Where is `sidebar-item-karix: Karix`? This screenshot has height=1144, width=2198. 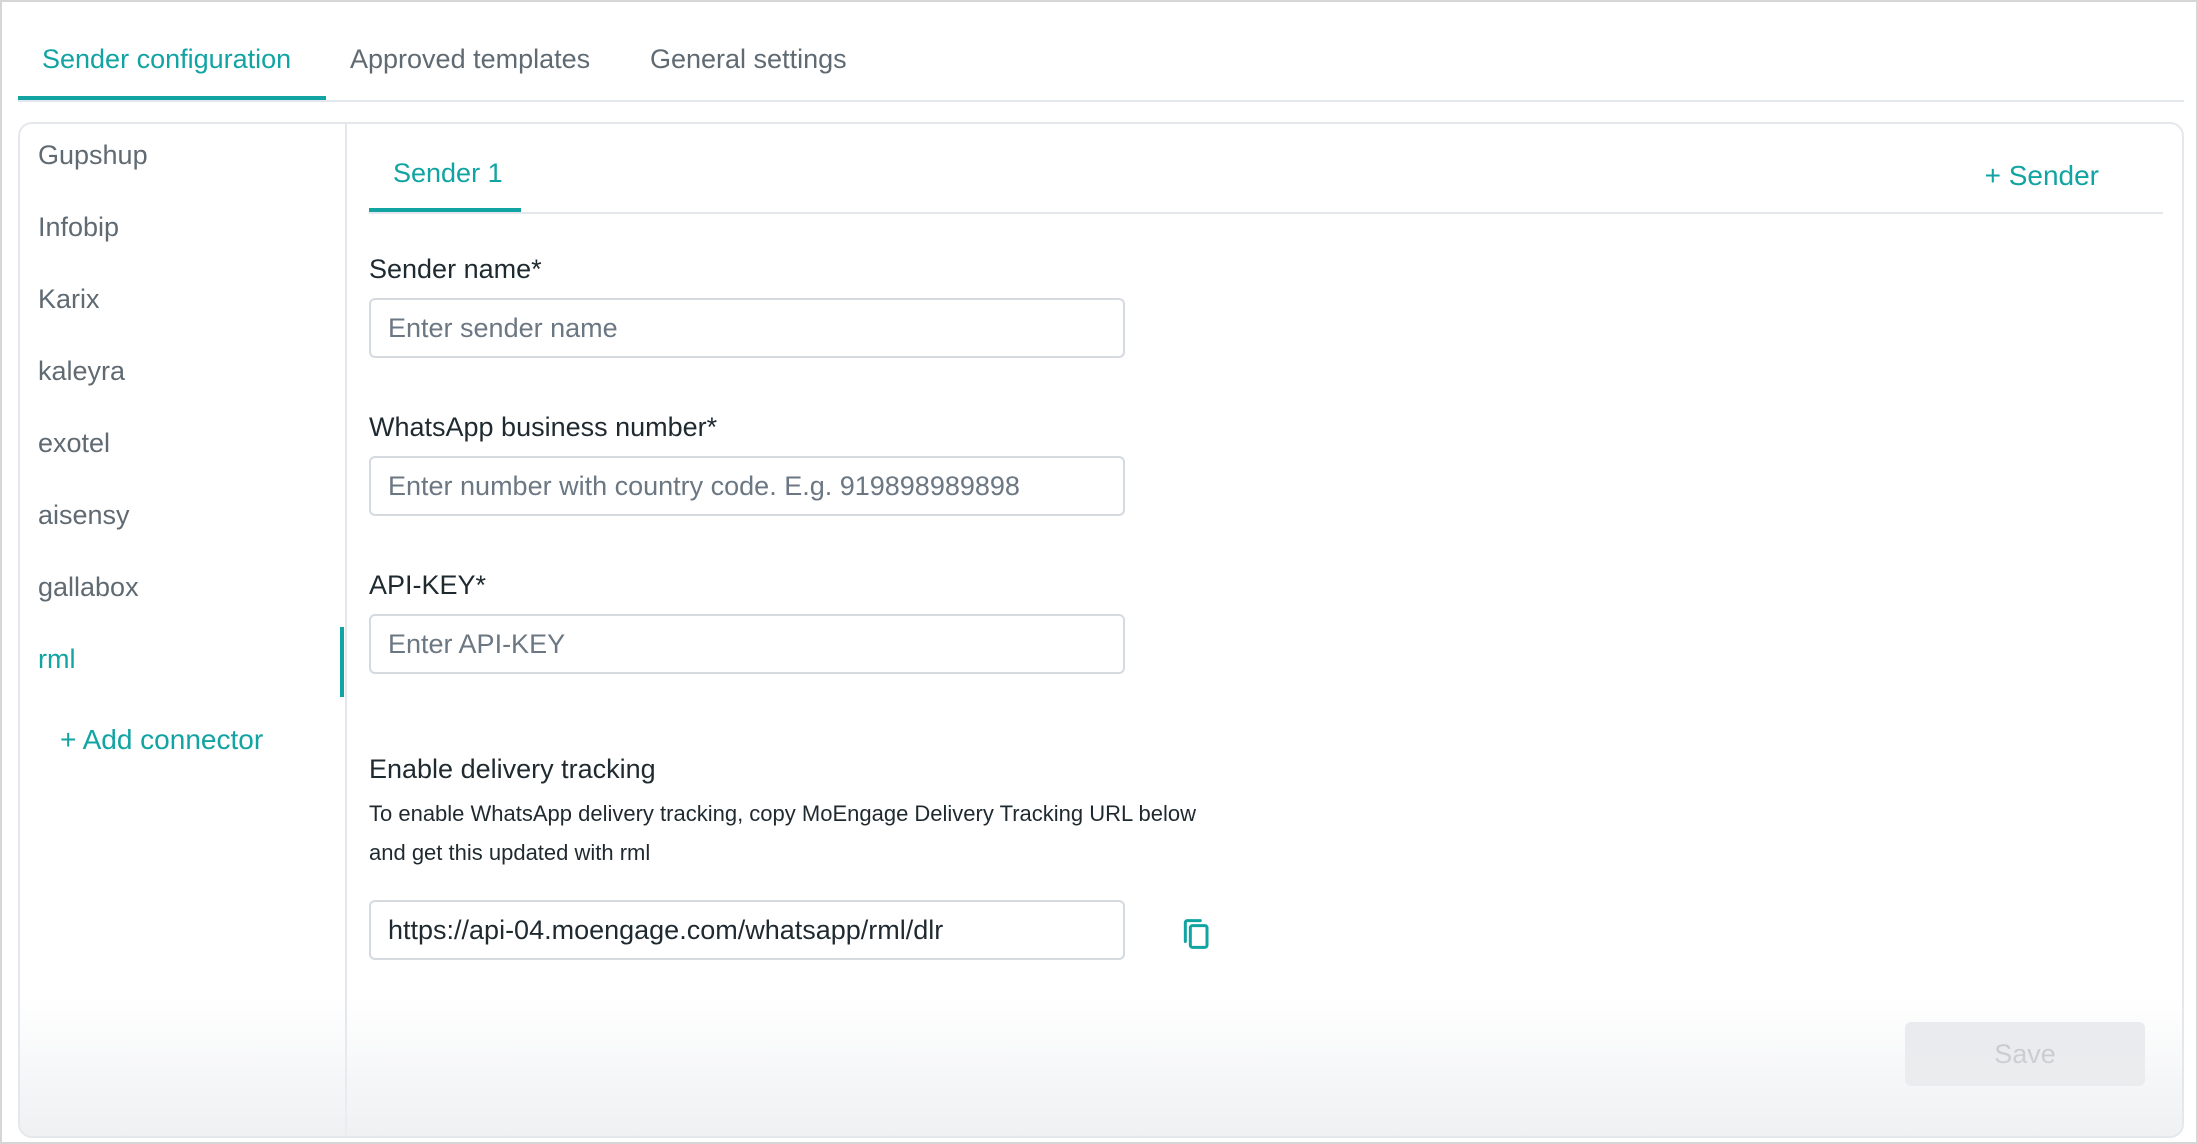
sidebar-item-karix: Karix is located at coordinates (69, 299).